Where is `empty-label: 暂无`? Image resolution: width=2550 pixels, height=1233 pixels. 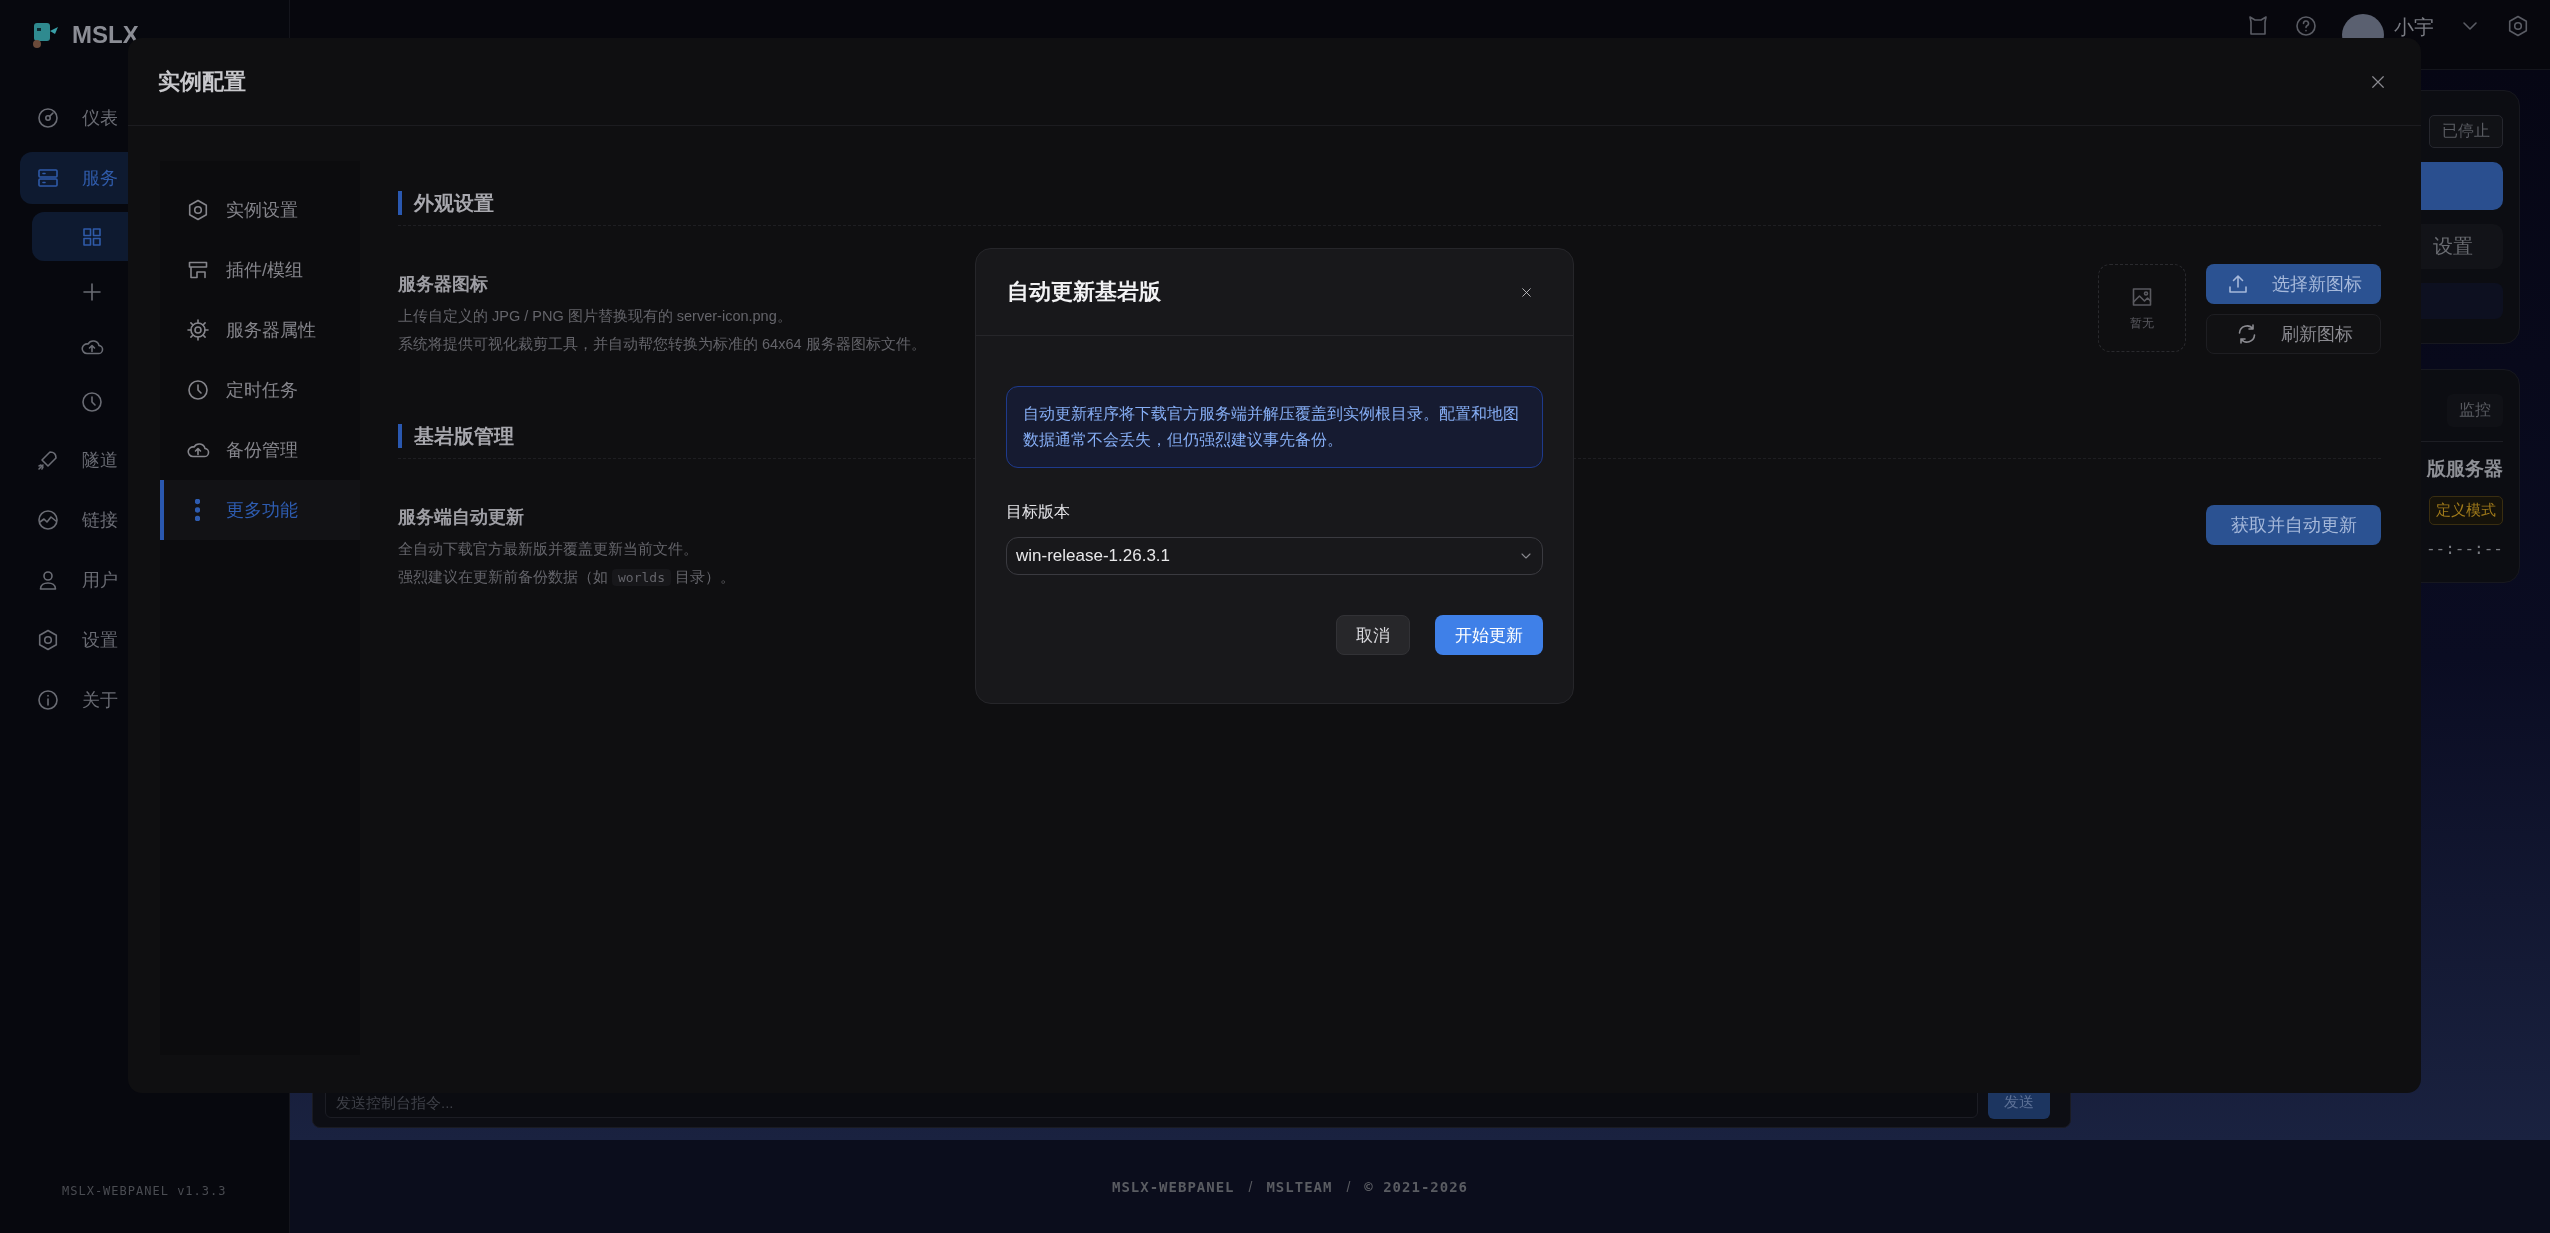
empty-label: 暂无 is located at coordinates (2142, 323).